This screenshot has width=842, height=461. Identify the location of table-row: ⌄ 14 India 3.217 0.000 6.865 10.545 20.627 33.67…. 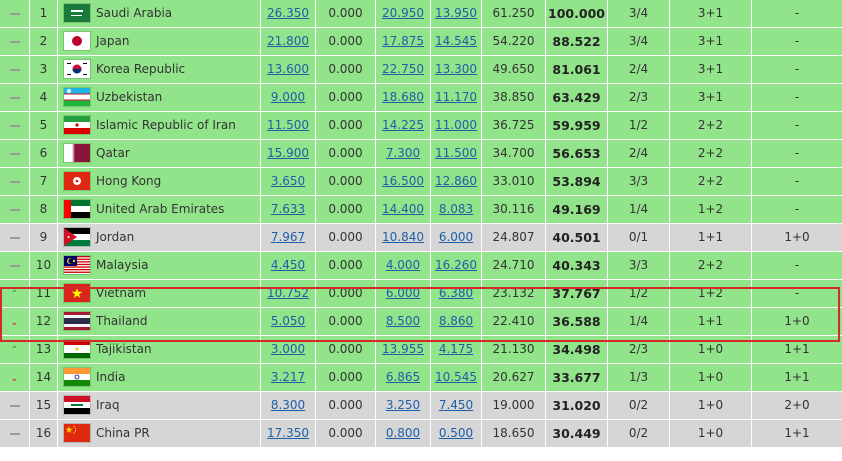
(421, 378).